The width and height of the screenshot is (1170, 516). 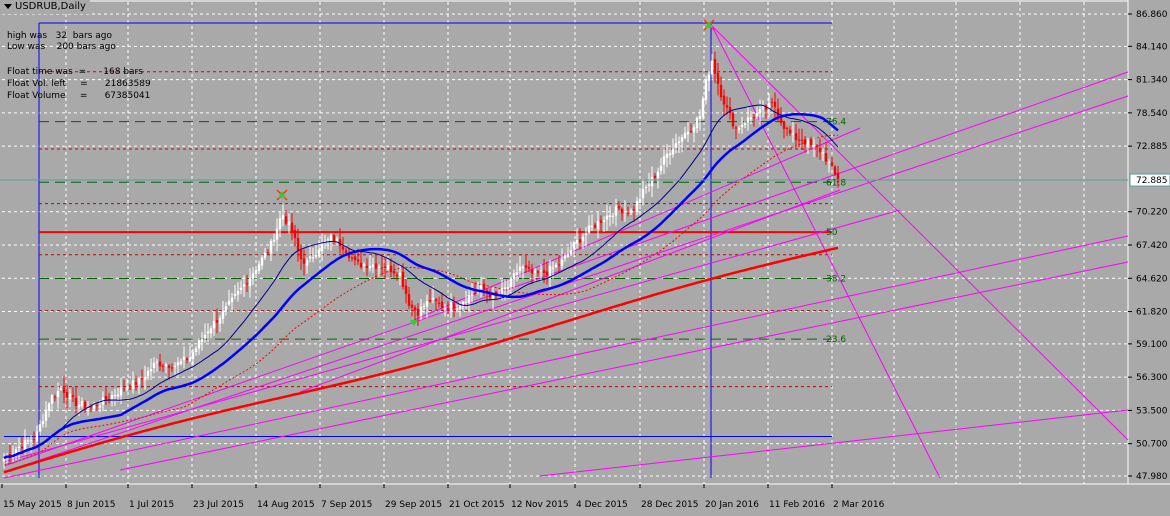 I want to click on current-price-label: 72.885, so click(x=1152, y=181).